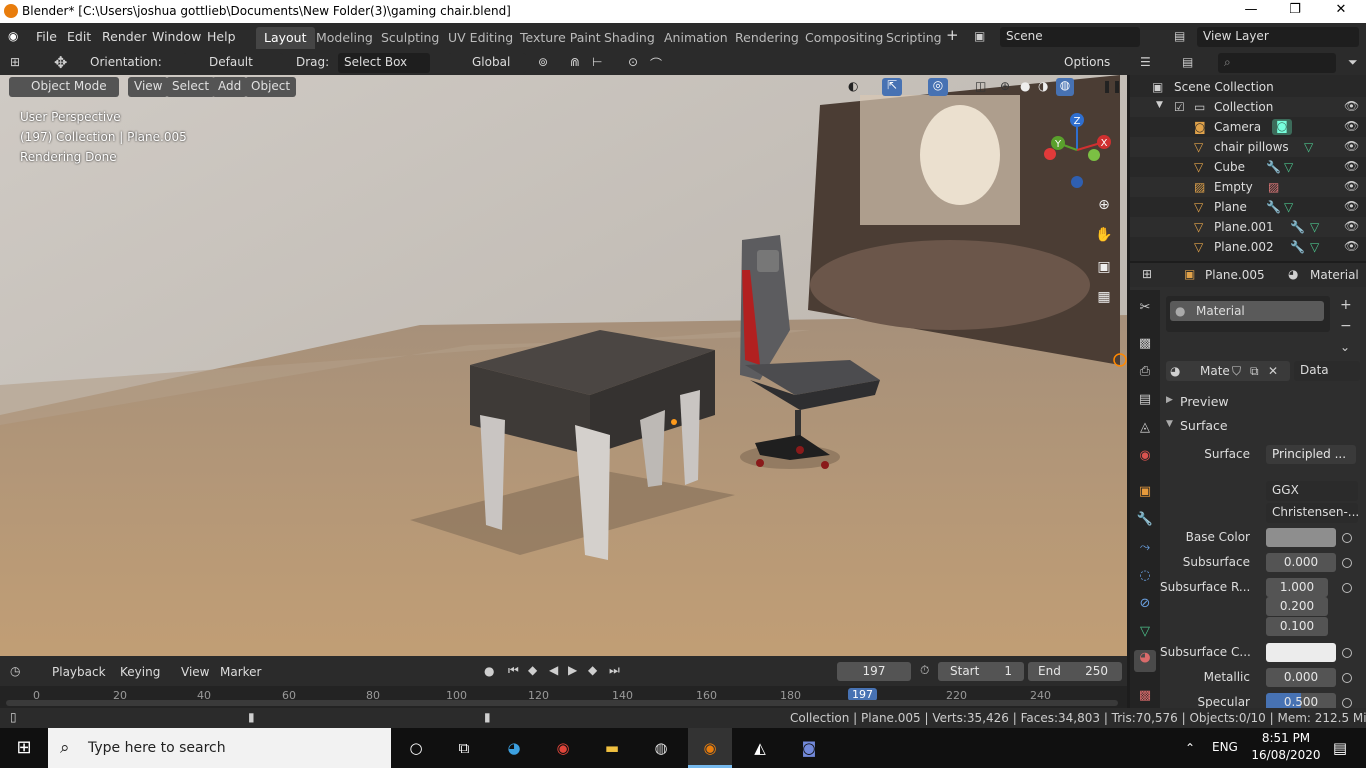  I want to click on navigation-gizmo: Z X Y, so click(1077, 150).